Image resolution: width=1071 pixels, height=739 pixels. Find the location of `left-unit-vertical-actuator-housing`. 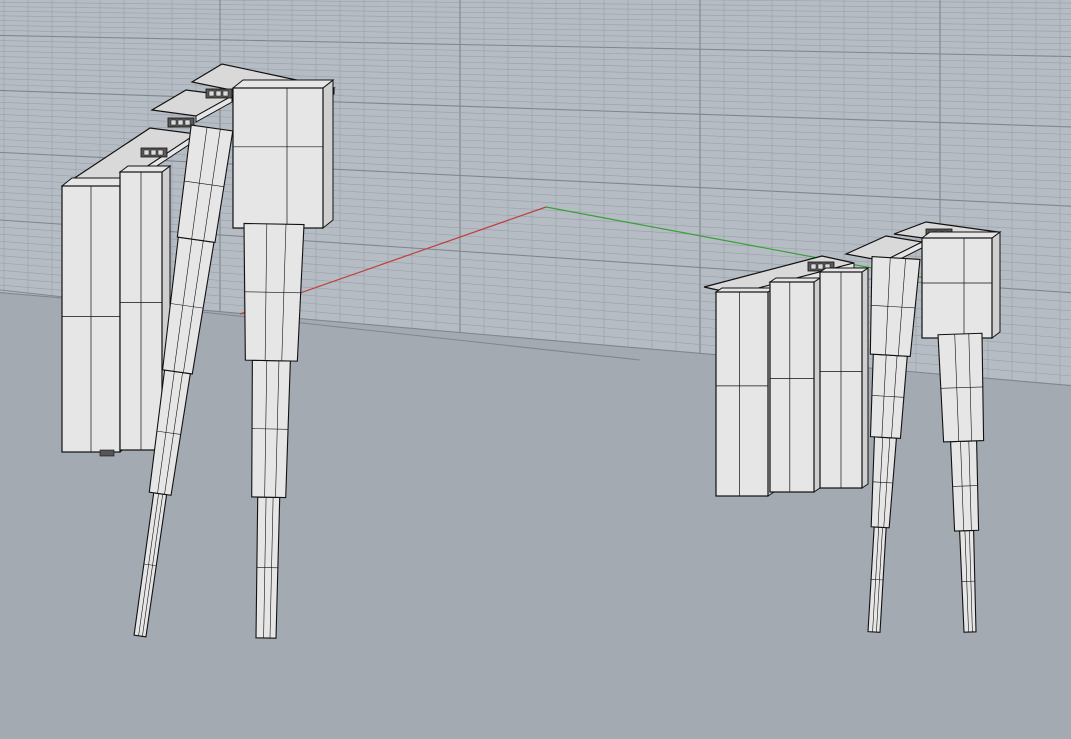

left-unit-vertical-actuator-housing is located at coordinates (283, 154).